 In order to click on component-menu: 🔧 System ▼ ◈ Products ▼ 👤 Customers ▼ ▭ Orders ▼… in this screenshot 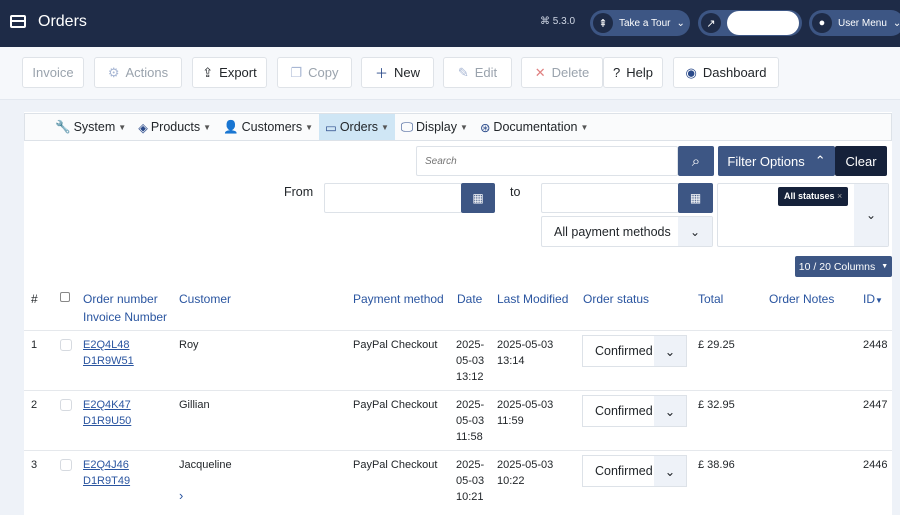, I will do `click(458, 127)`.